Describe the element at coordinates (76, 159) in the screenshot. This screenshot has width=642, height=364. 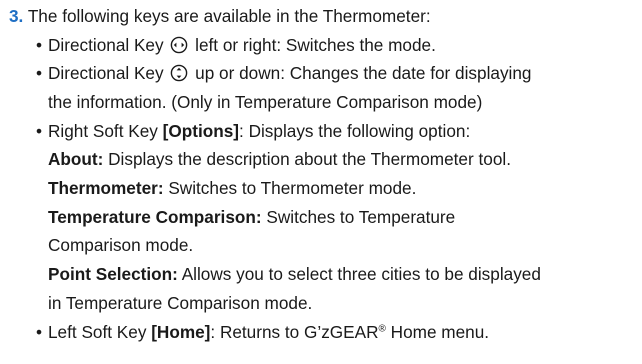
I see `option-term: About:` at that location.